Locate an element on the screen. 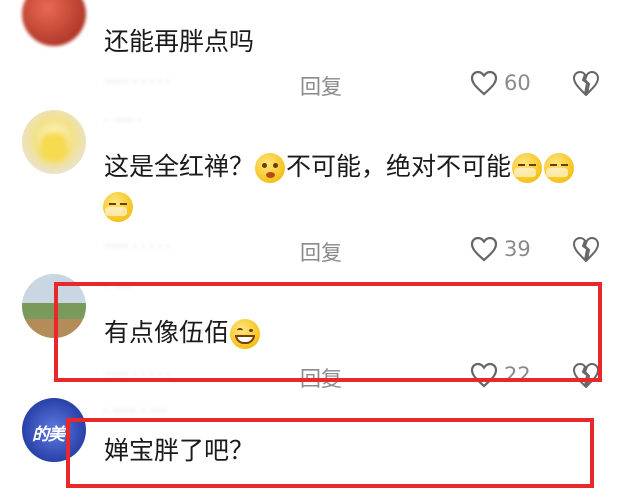  comment-text-line: 这是全红禅？ 不可能，绝对不可能 is located at coordinates (339, 167).